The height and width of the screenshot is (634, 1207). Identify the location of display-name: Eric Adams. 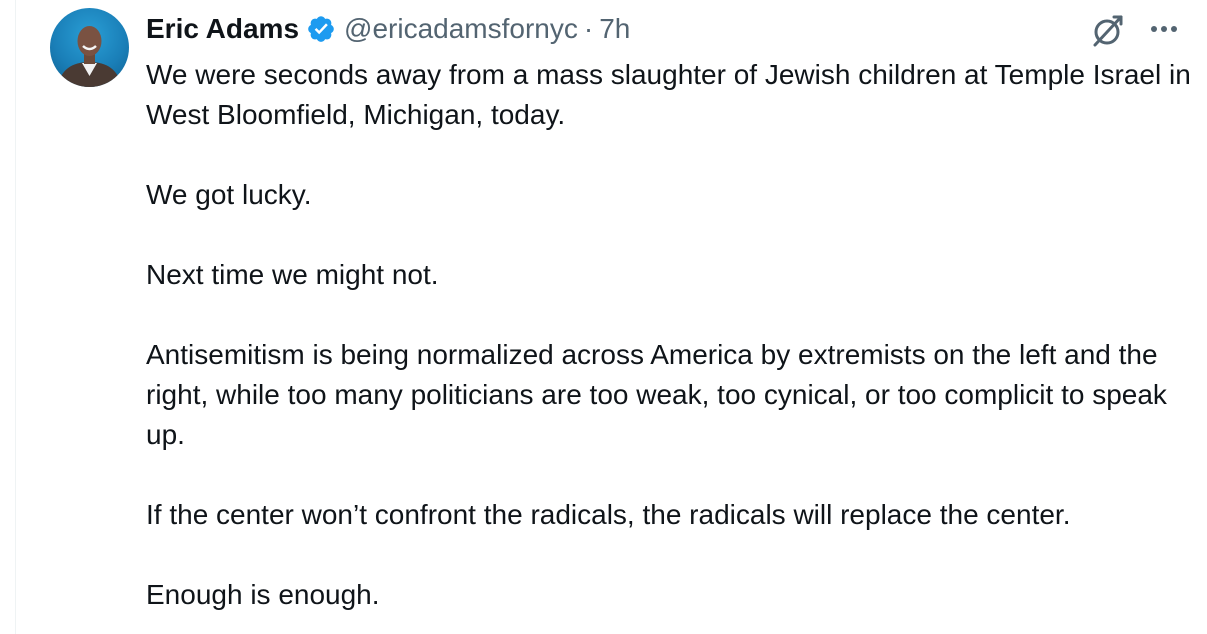
(222, 29).